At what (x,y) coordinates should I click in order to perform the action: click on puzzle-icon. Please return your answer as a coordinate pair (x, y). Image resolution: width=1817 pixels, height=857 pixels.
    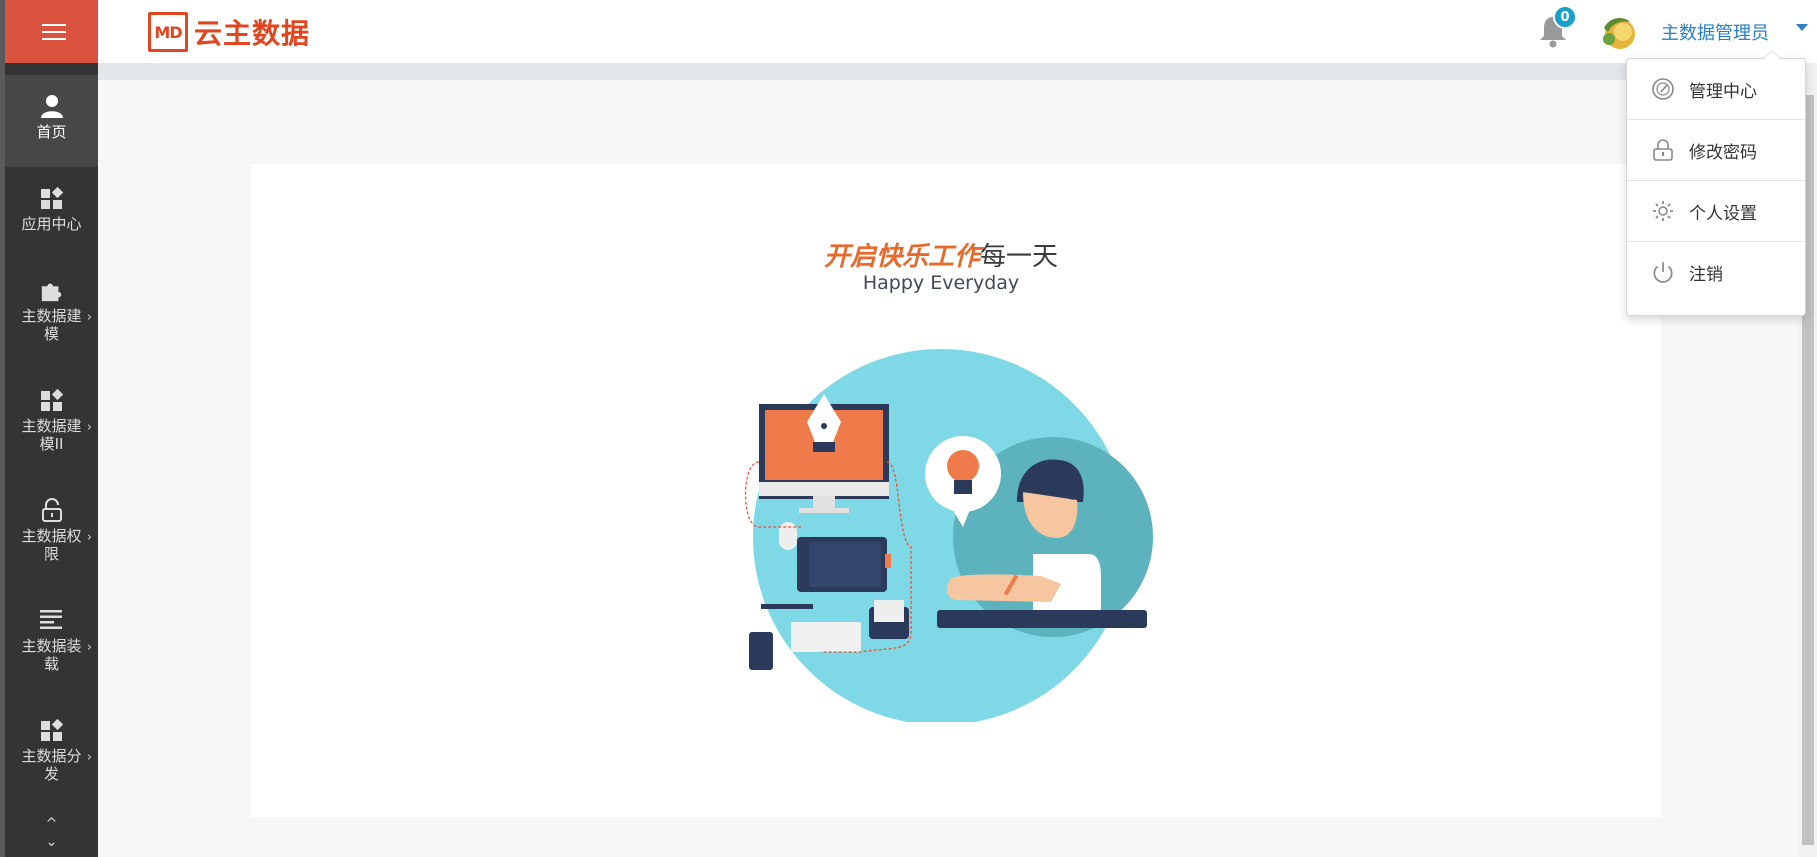
    Looking at the image, I should click on (52, 290).